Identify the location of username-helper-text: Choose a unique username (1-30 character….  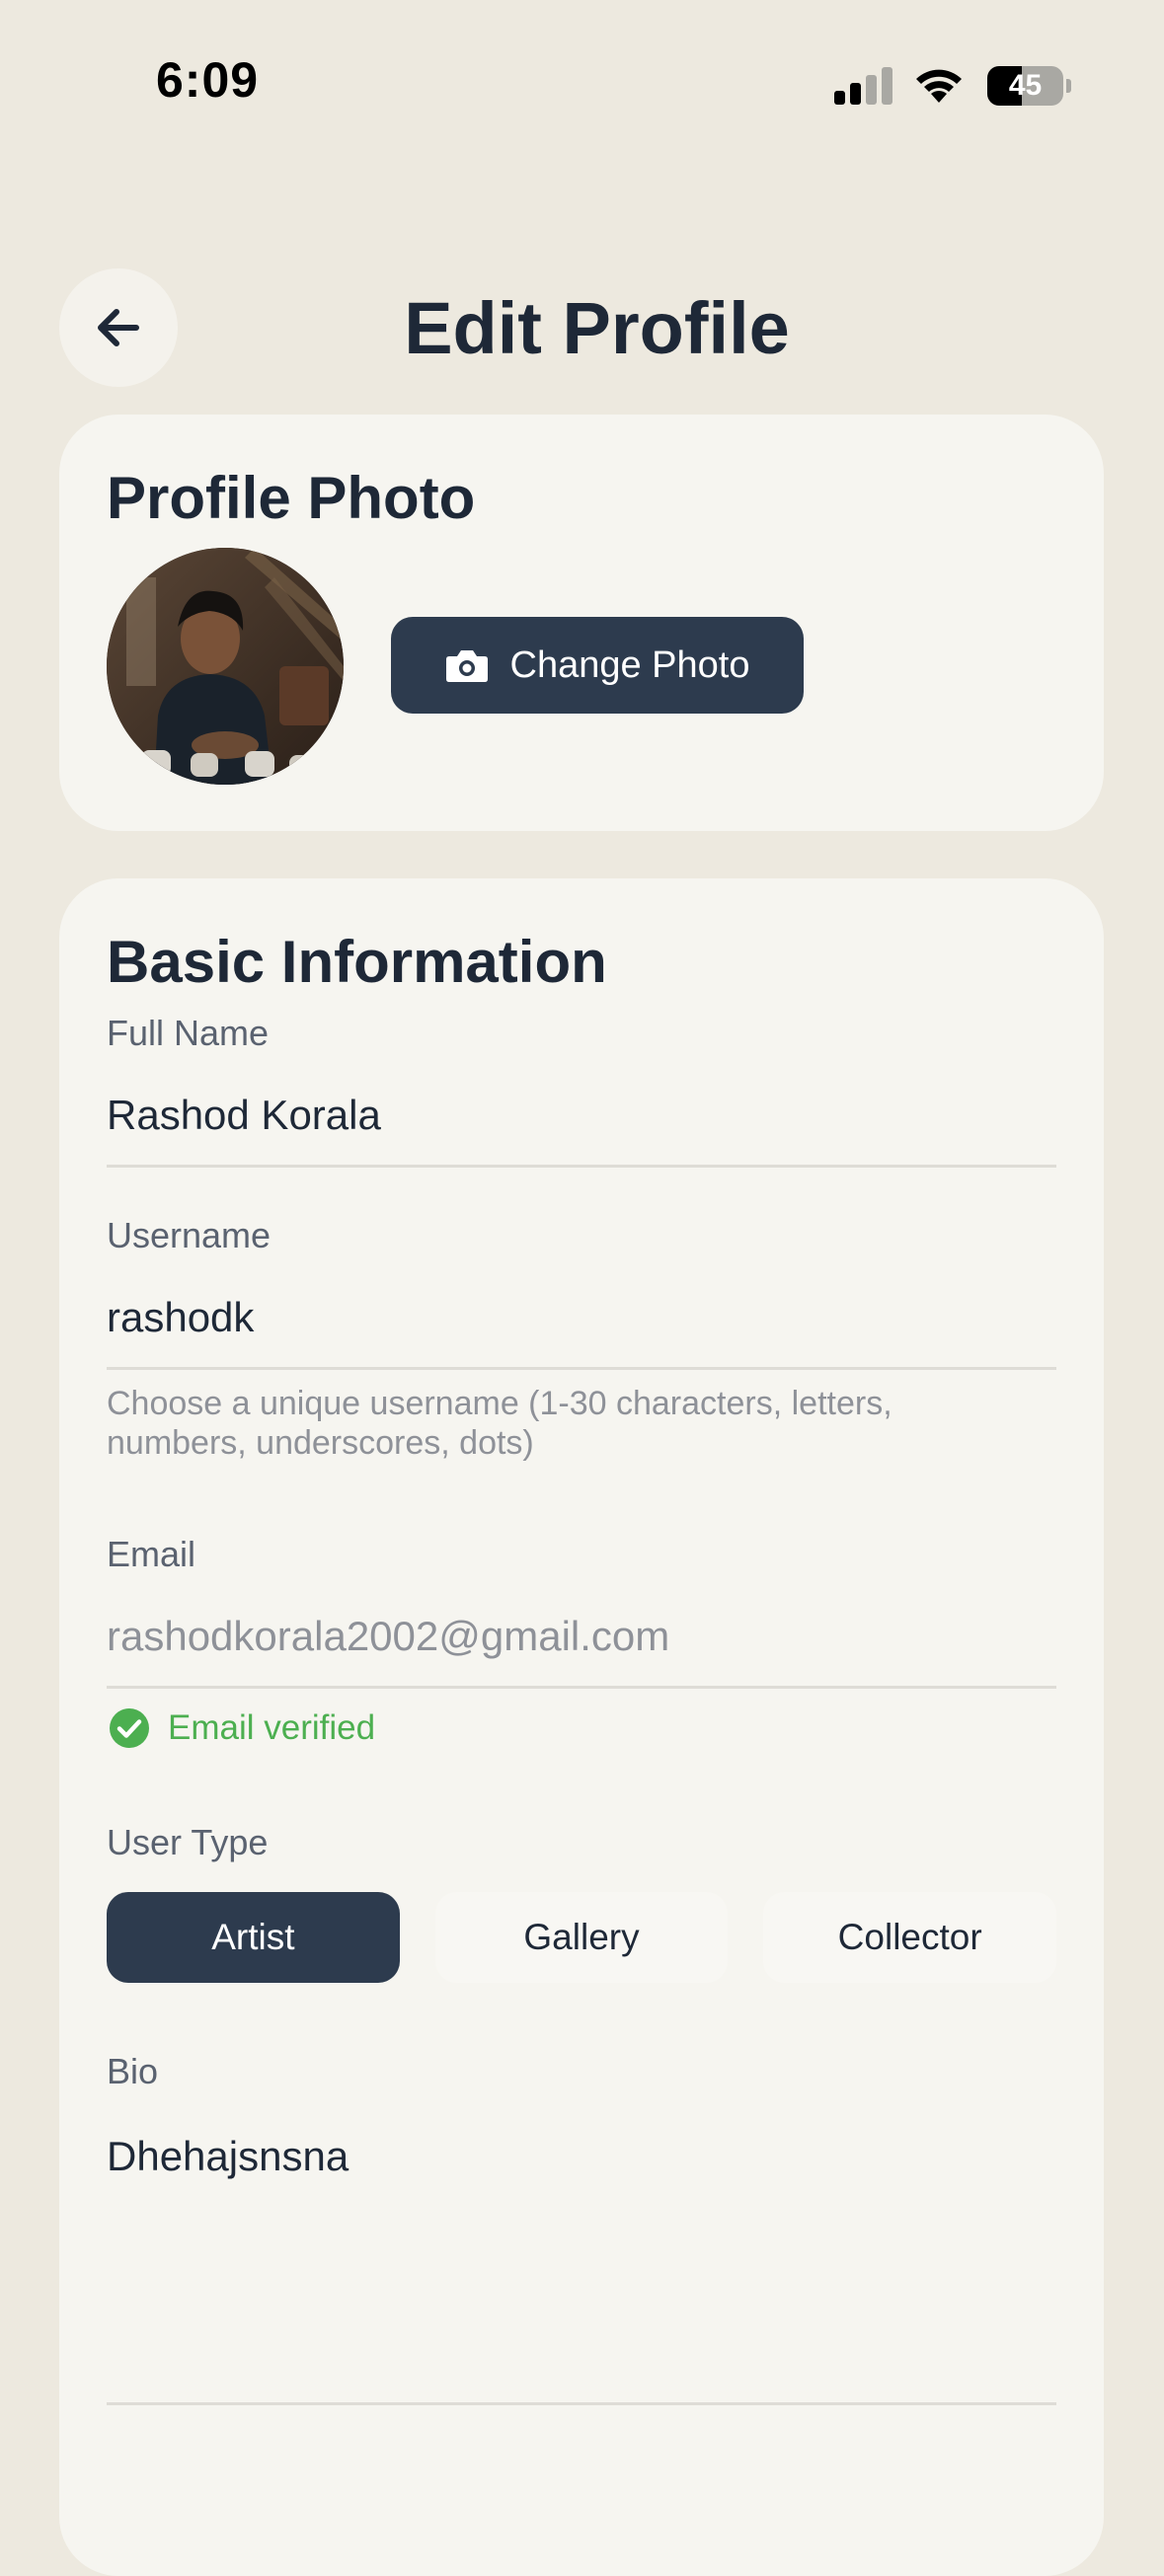
(499, 1423).